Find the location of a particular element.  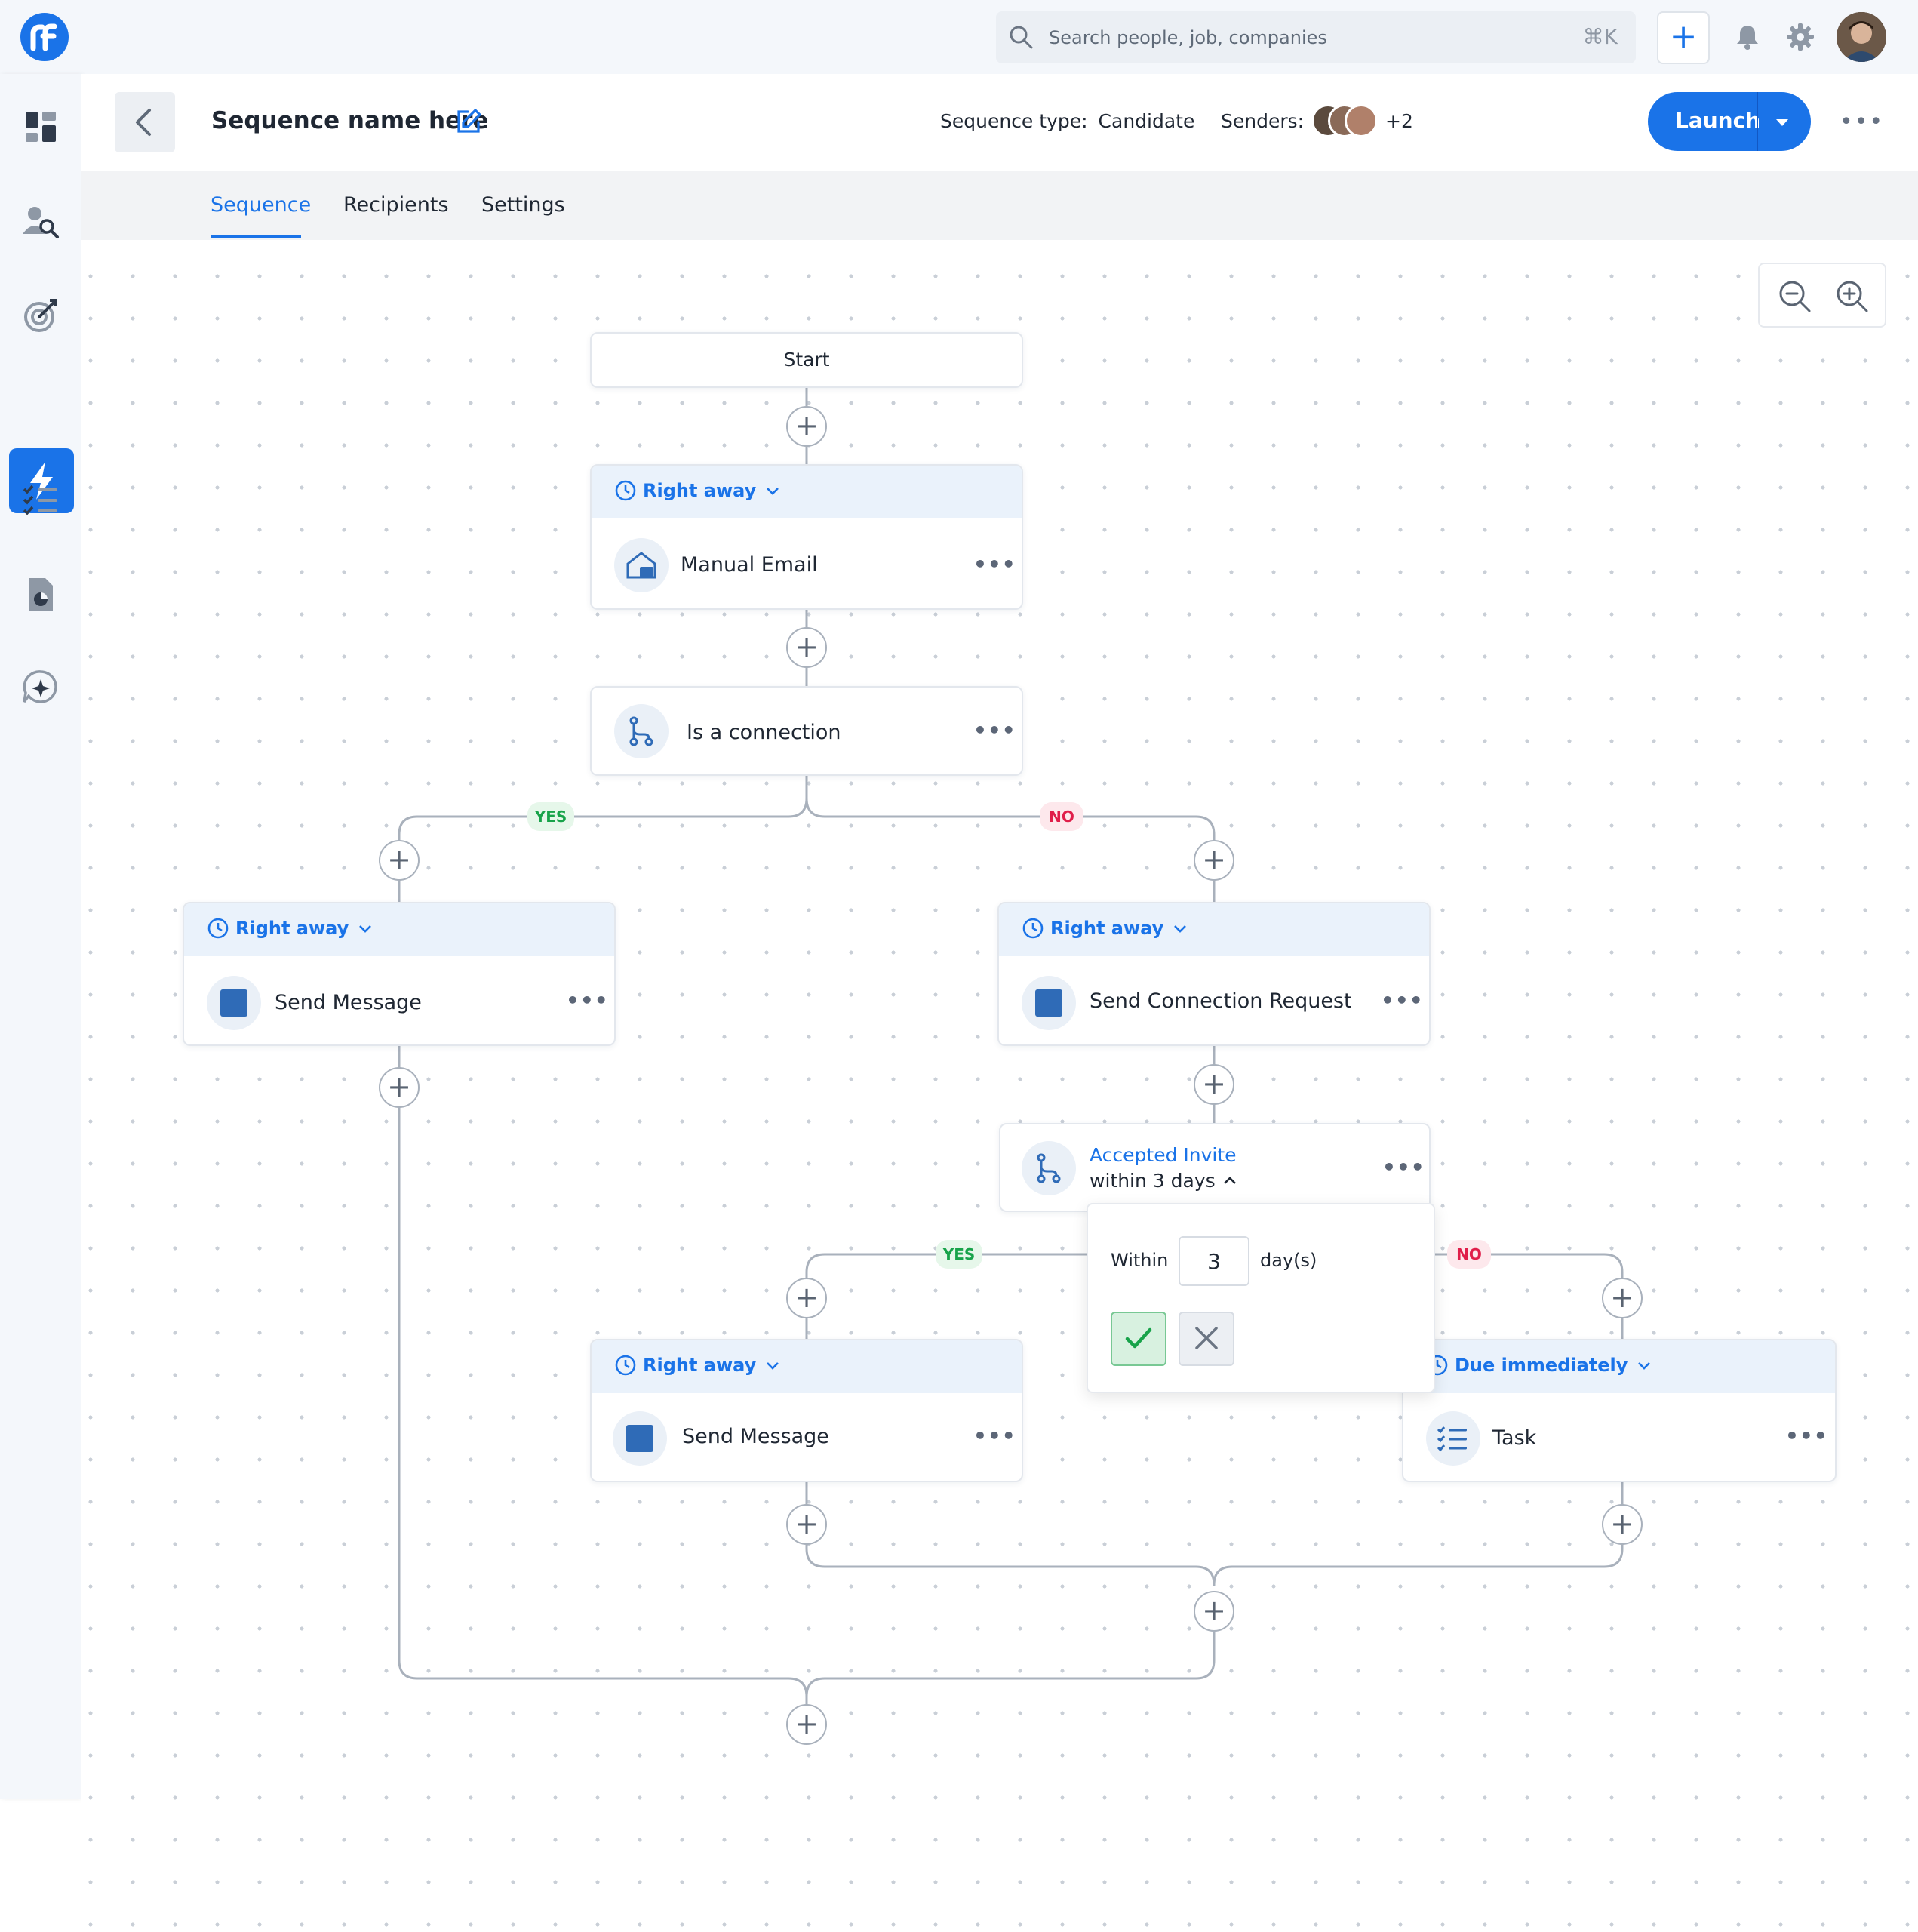

timing-dropdown: Due immediately is located at coordinates (1540, 1365).